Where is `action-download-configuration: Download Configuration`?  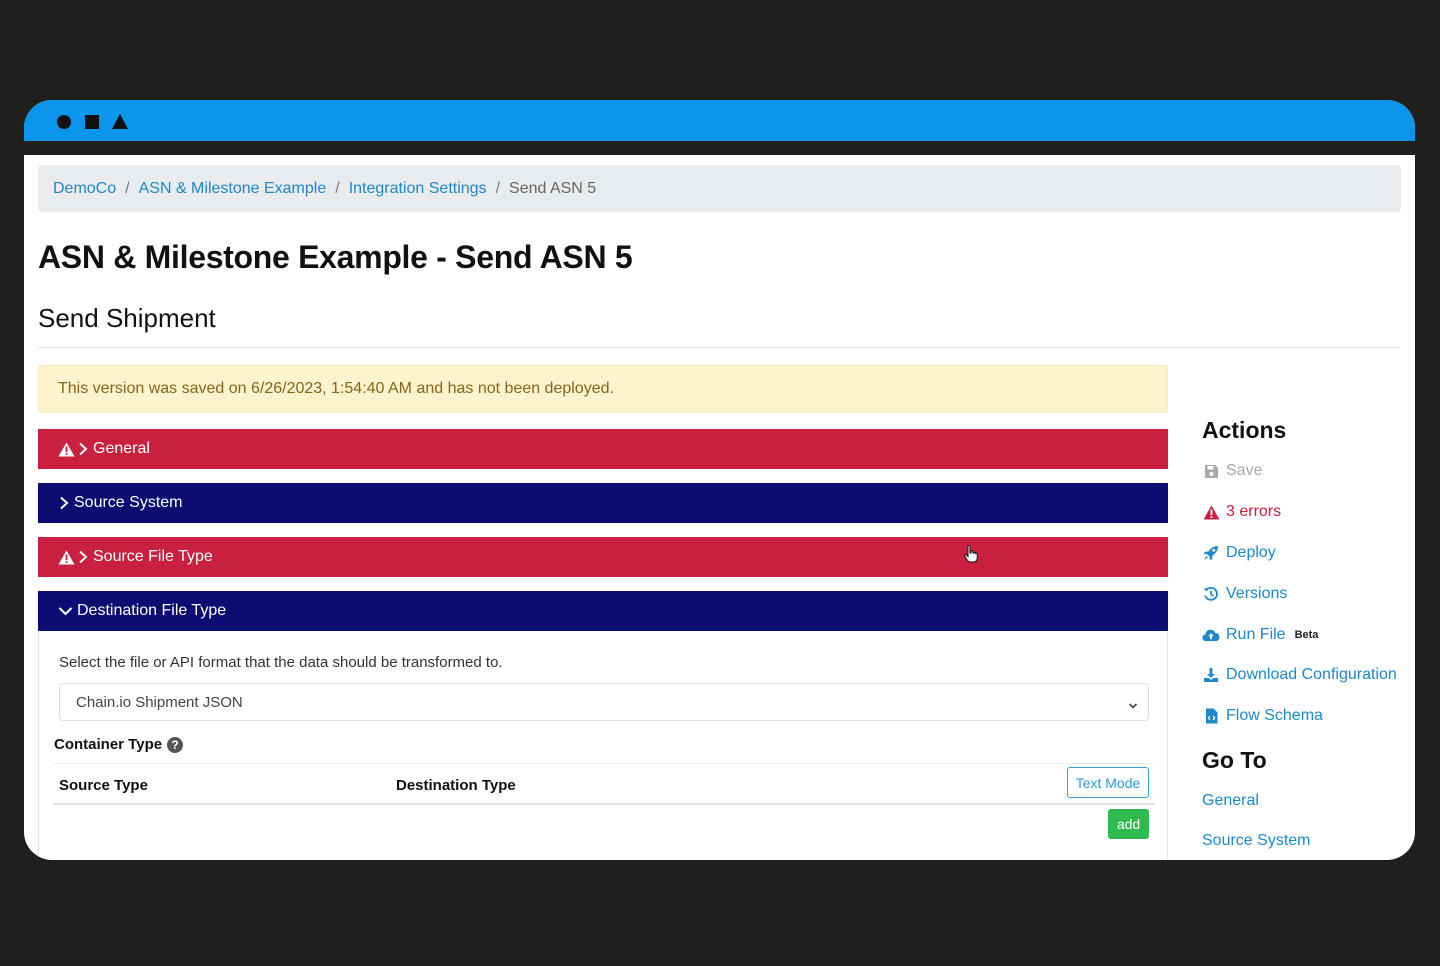 action-download-configuration: Download Configuration is located at coordinates (1299, 675).